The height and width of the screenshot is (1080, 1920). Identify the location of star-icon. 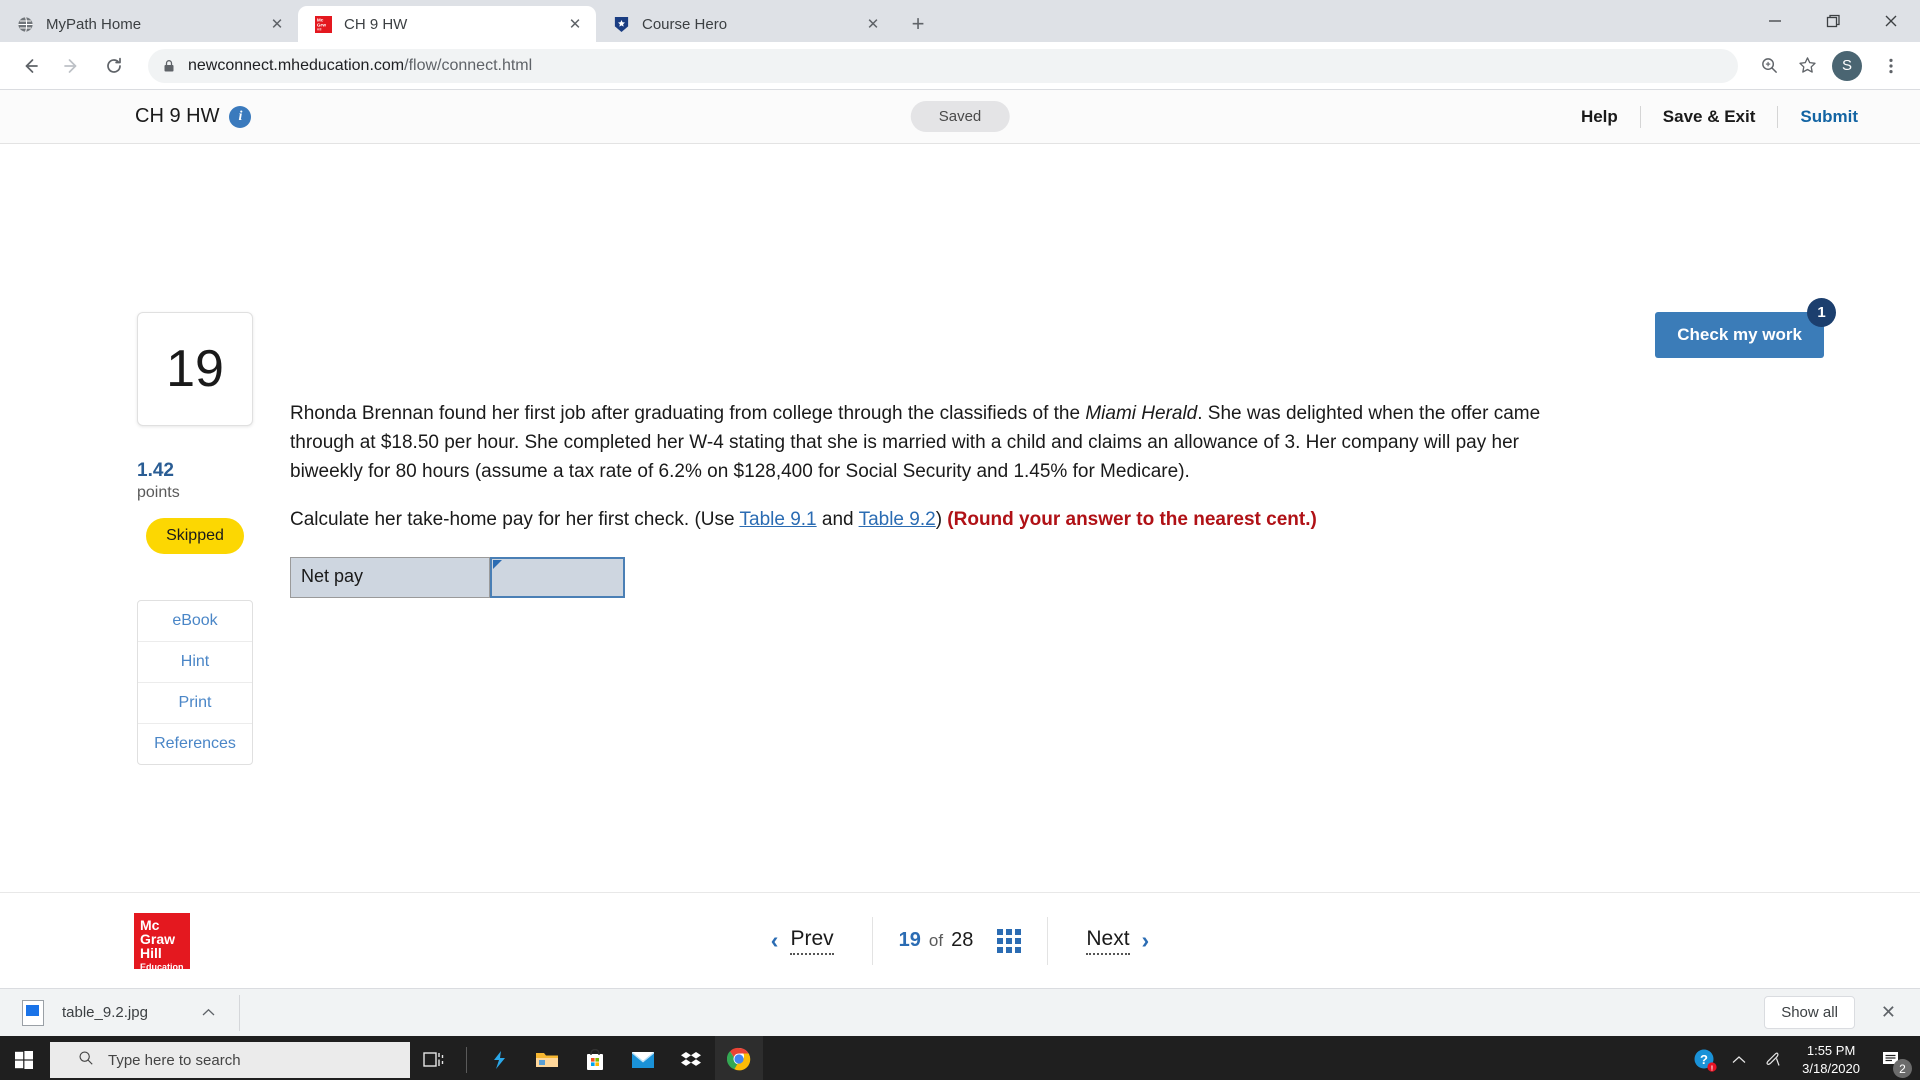
(1807, 66).